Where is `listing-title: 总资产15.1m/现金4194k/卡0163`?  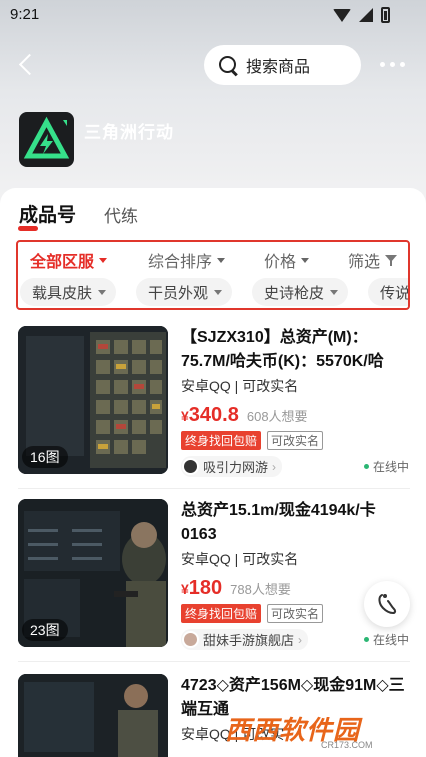 listing-title: 总资产15.1m/现金4194k/卡0163 is located at coordinates (278, 522).